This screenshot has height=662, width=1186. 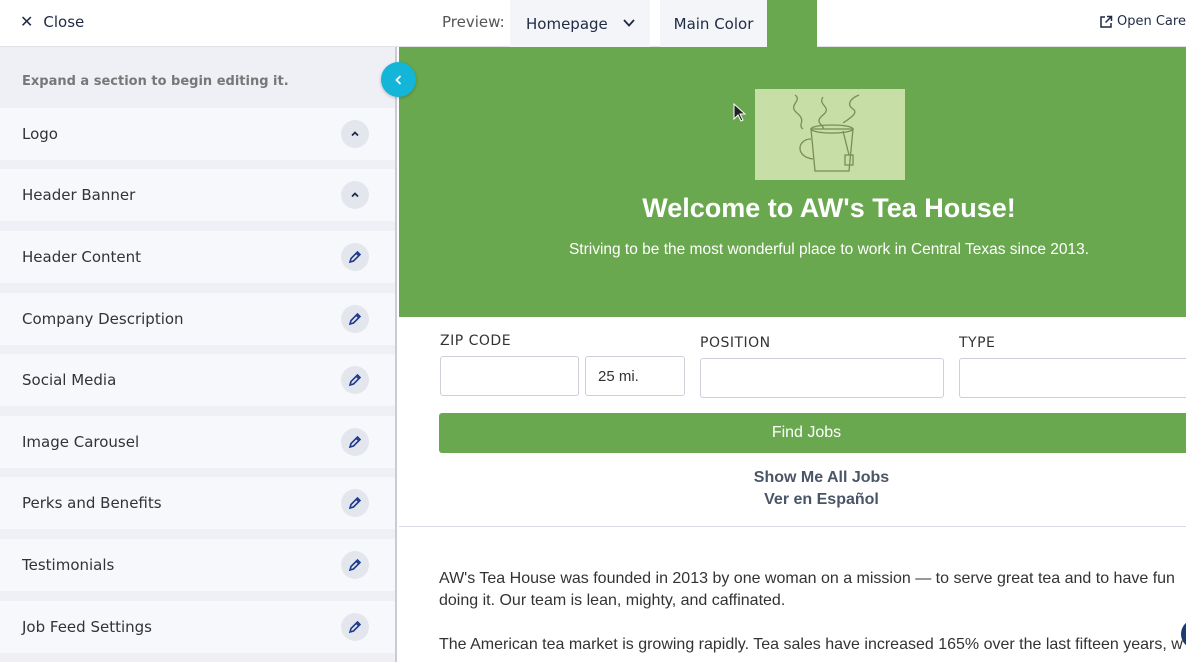 What do you see at coordinates (81, 442) in the screenshot?
I see `section-label: Image Carousel` at bounding box center [81, 442].